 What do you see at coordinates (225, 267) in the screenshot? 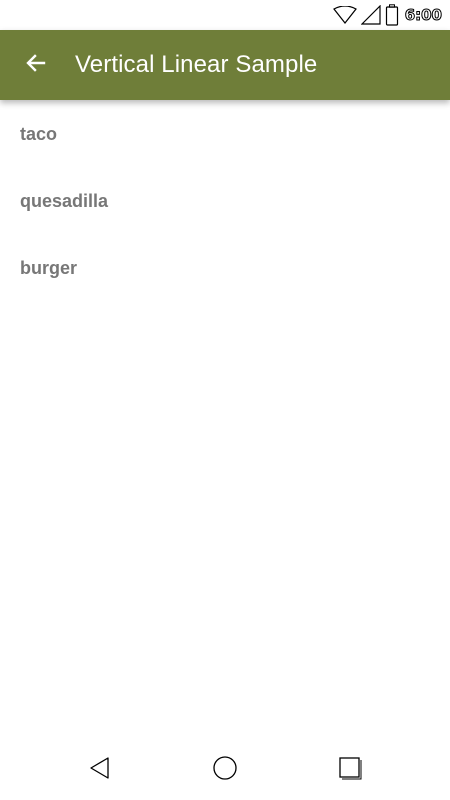
I see `list-item-burger: burger` at bounding box center [225, 267].